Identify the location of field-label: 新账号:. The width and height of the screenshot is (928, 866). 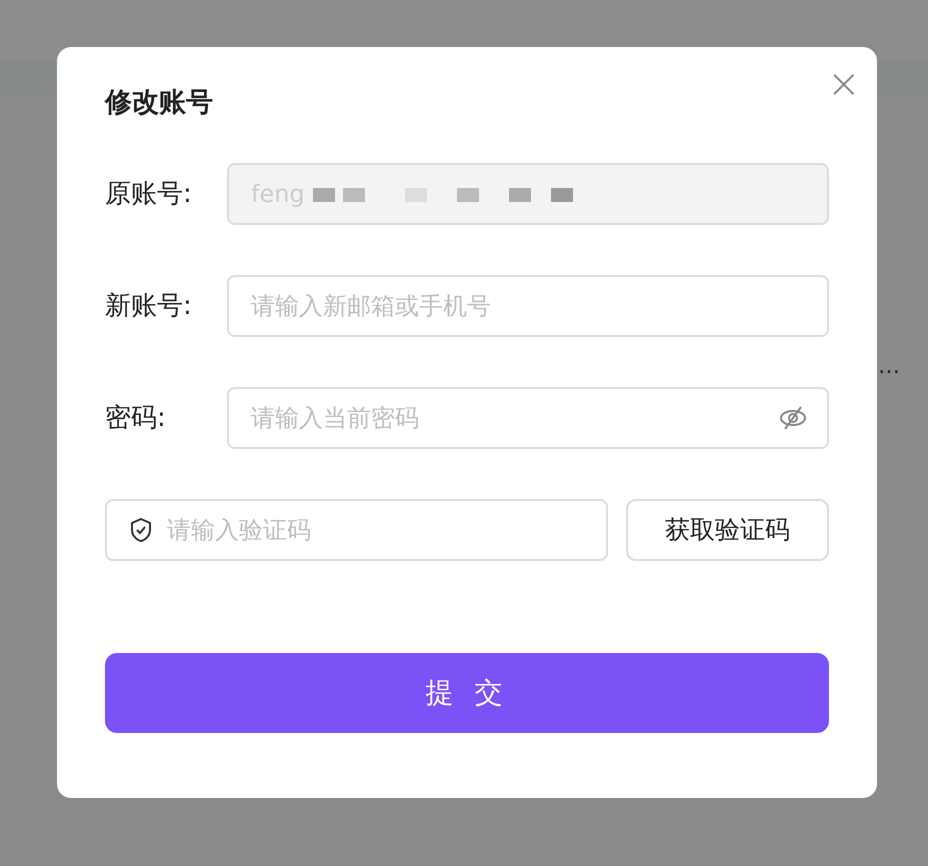
(149, 306).